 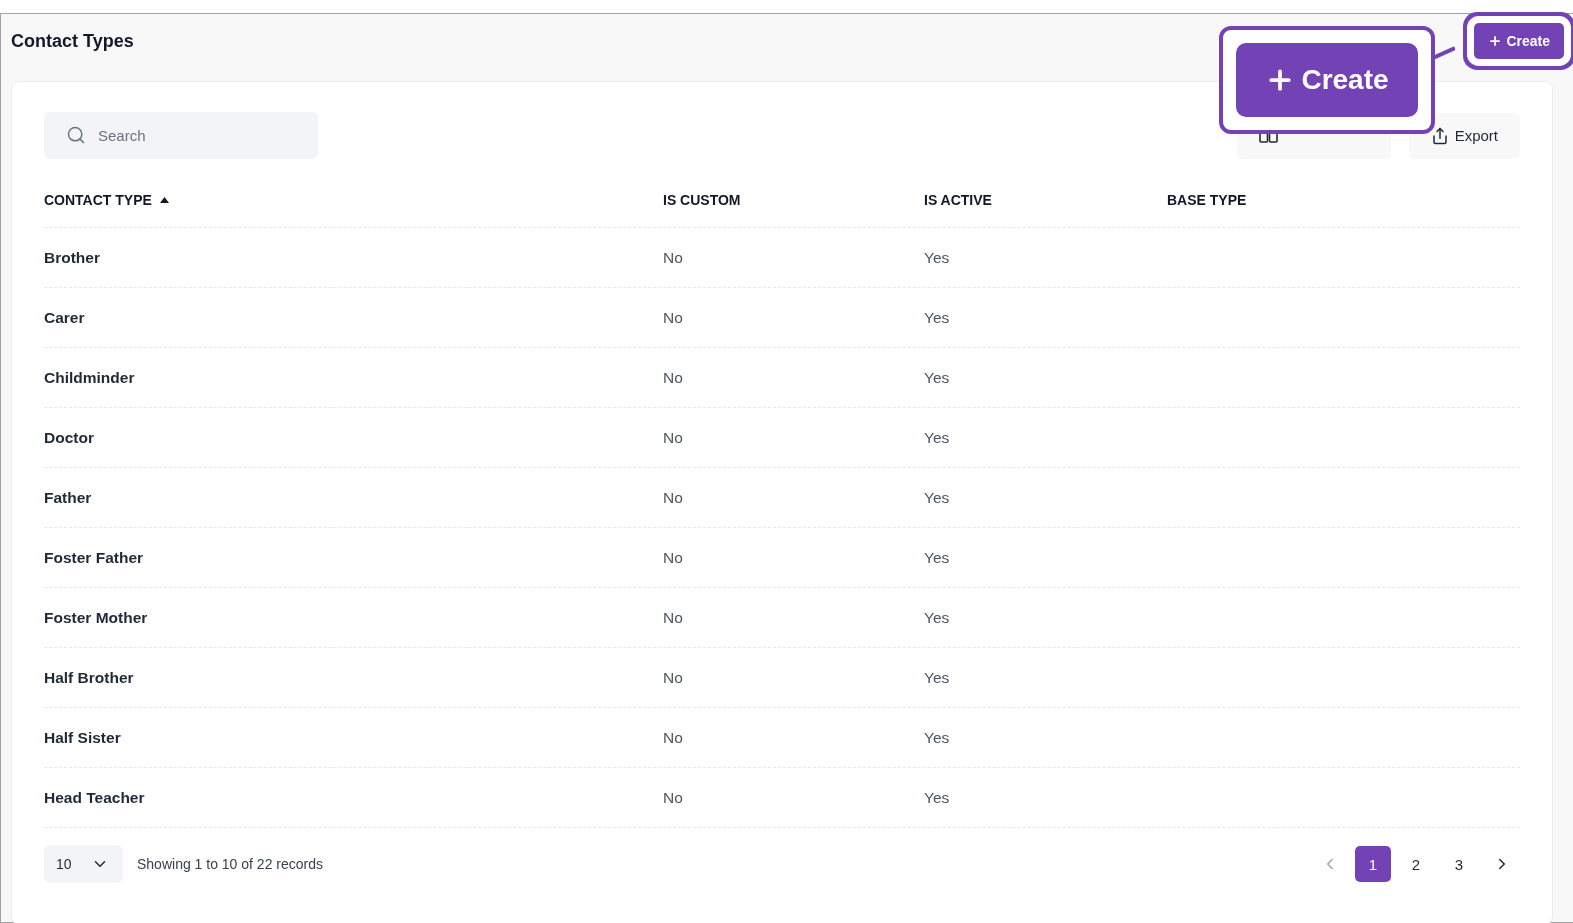 What do you see at coordinates (98, 200) in the screenshot?
I see `column-header: CONTACT TYPE` at bounding box center [98, 200].